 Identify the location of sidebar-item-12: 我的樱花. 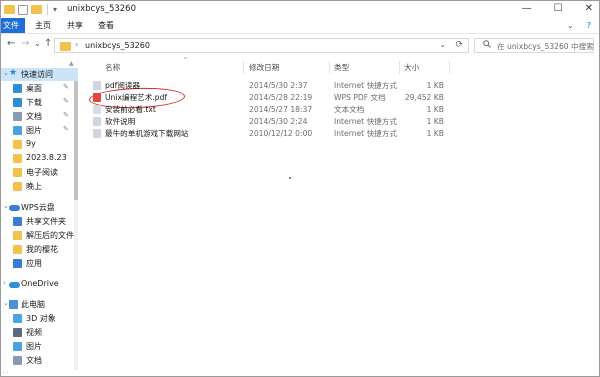
(39, 249).